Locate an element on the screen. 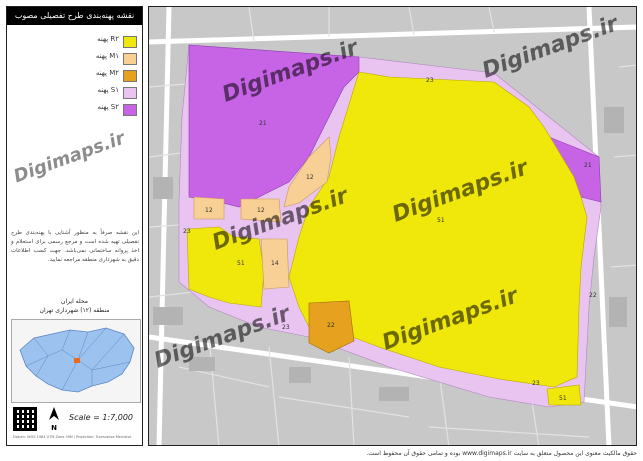  legend: R۲ پهنه M۱ پهنه M۲ پهنه S۱ پهنه S۲ پهنه is located at coordinates (74, 75).